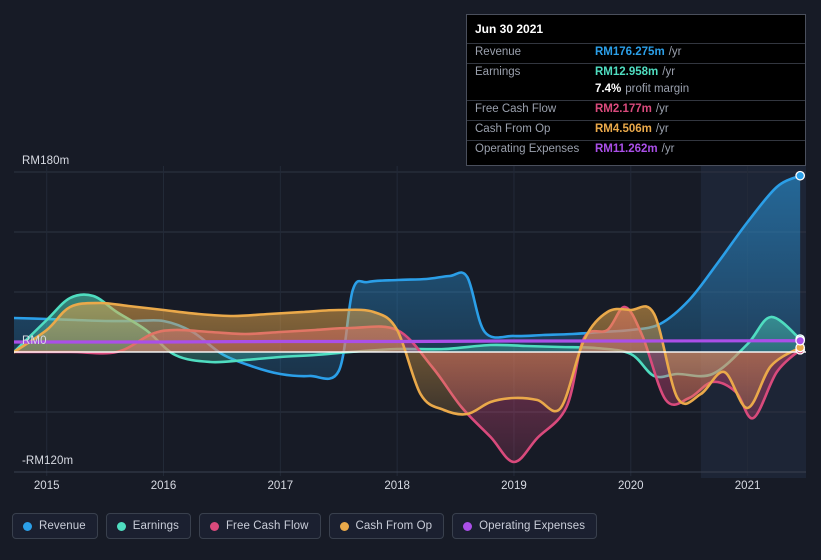  I want to click on legend-item-free-cash-flow: Free Cash Flow, so click(259, 526).